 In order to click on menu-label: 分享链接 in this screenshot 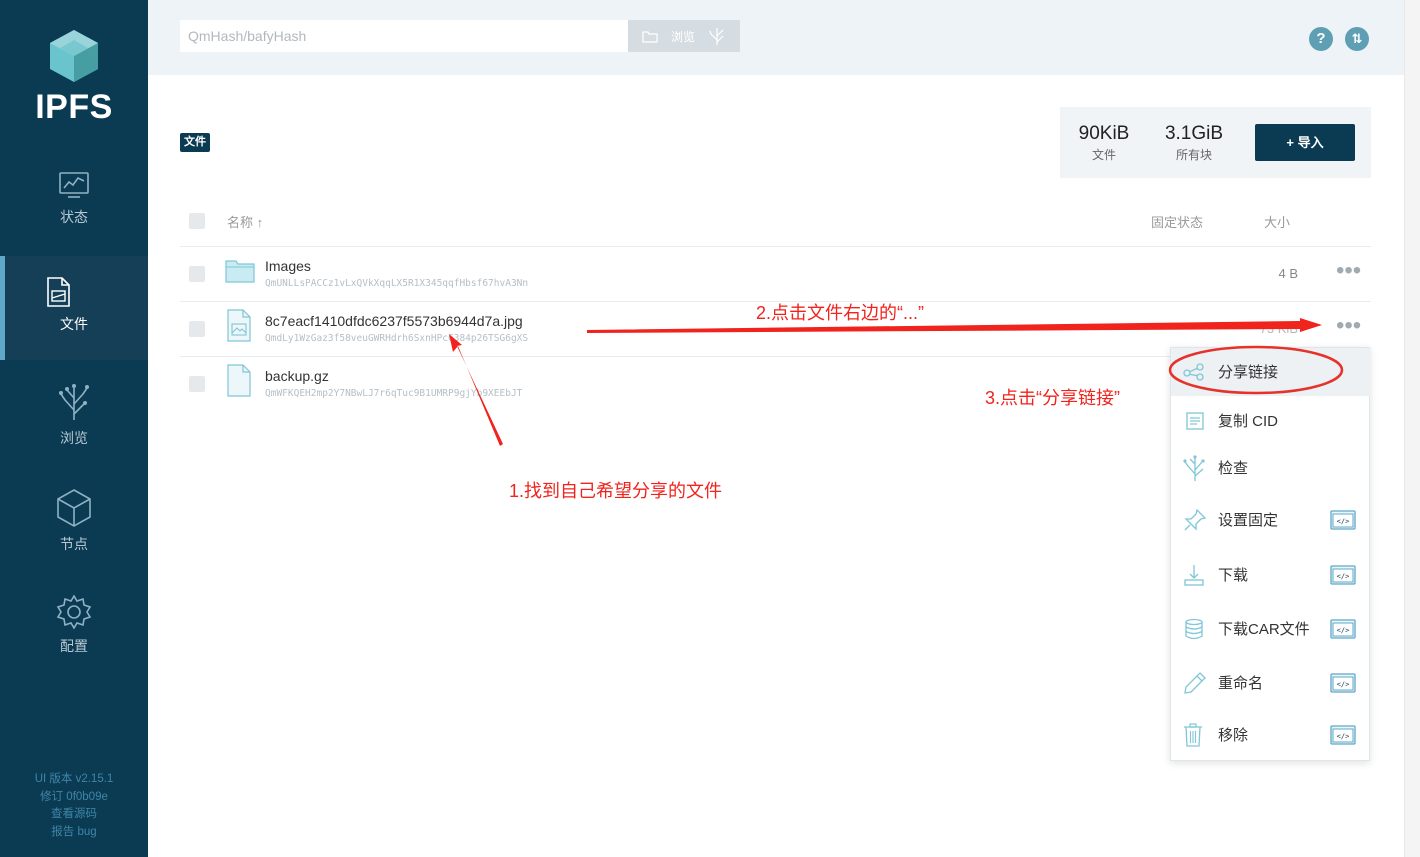, I will do `click(1248, 372)`.